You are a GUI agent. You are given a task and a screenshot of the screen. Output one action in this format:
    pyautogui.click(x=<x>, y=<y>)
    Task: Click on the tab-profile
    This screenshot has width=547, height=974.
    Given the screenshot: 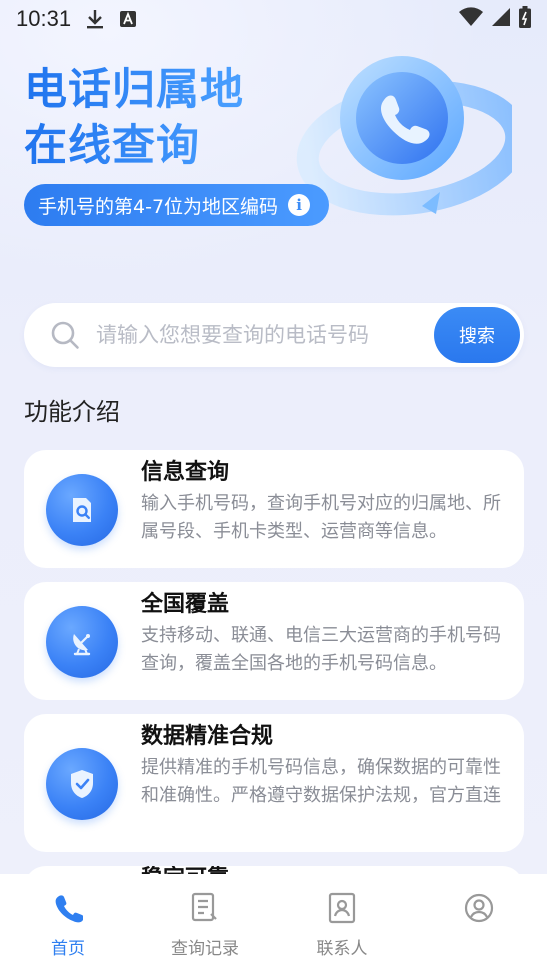 What is the action you would take?
    pyautogui.click(x=479, y=924)
    